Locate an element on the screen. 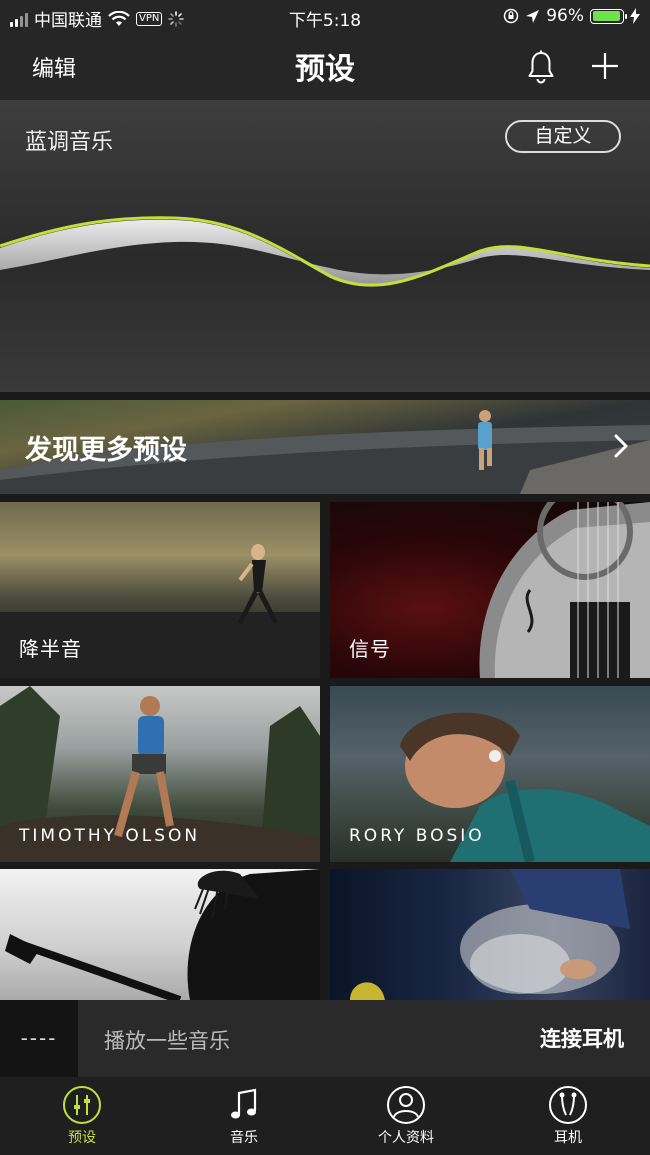  add-icon is located at coordinates (605, 66).